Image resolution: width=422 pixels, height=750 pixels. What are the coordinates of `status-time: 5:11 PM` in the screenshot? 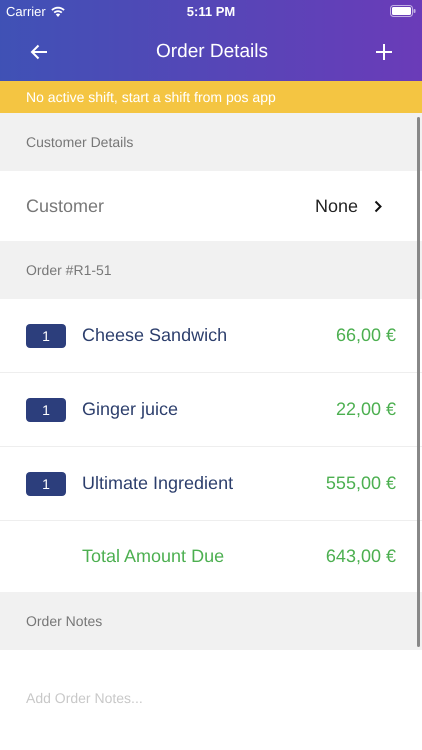 It's located at (211, 11).